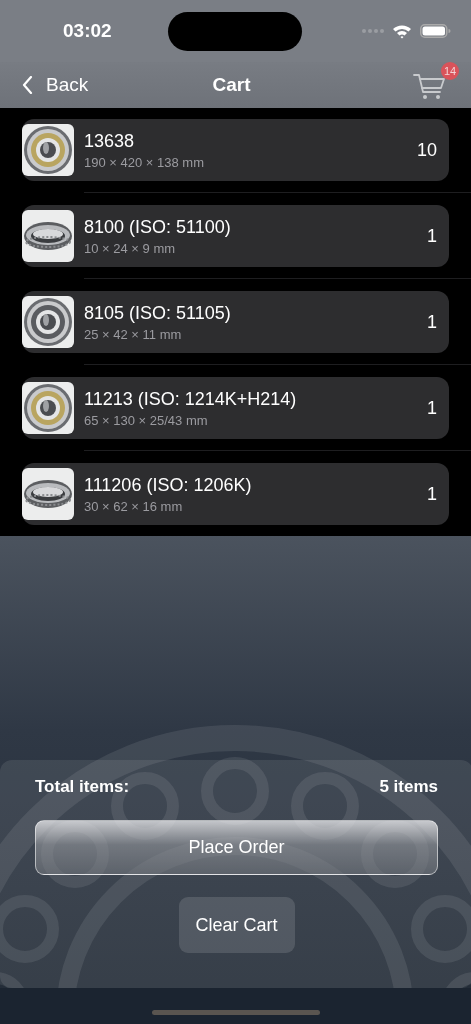 The height and width of the screenshot is (1024, 471). Describe the element at coordinates (235, 150) in the screenshot. I see `cart-item: 13638 190 × 420 × 138 mm 10` at that location.